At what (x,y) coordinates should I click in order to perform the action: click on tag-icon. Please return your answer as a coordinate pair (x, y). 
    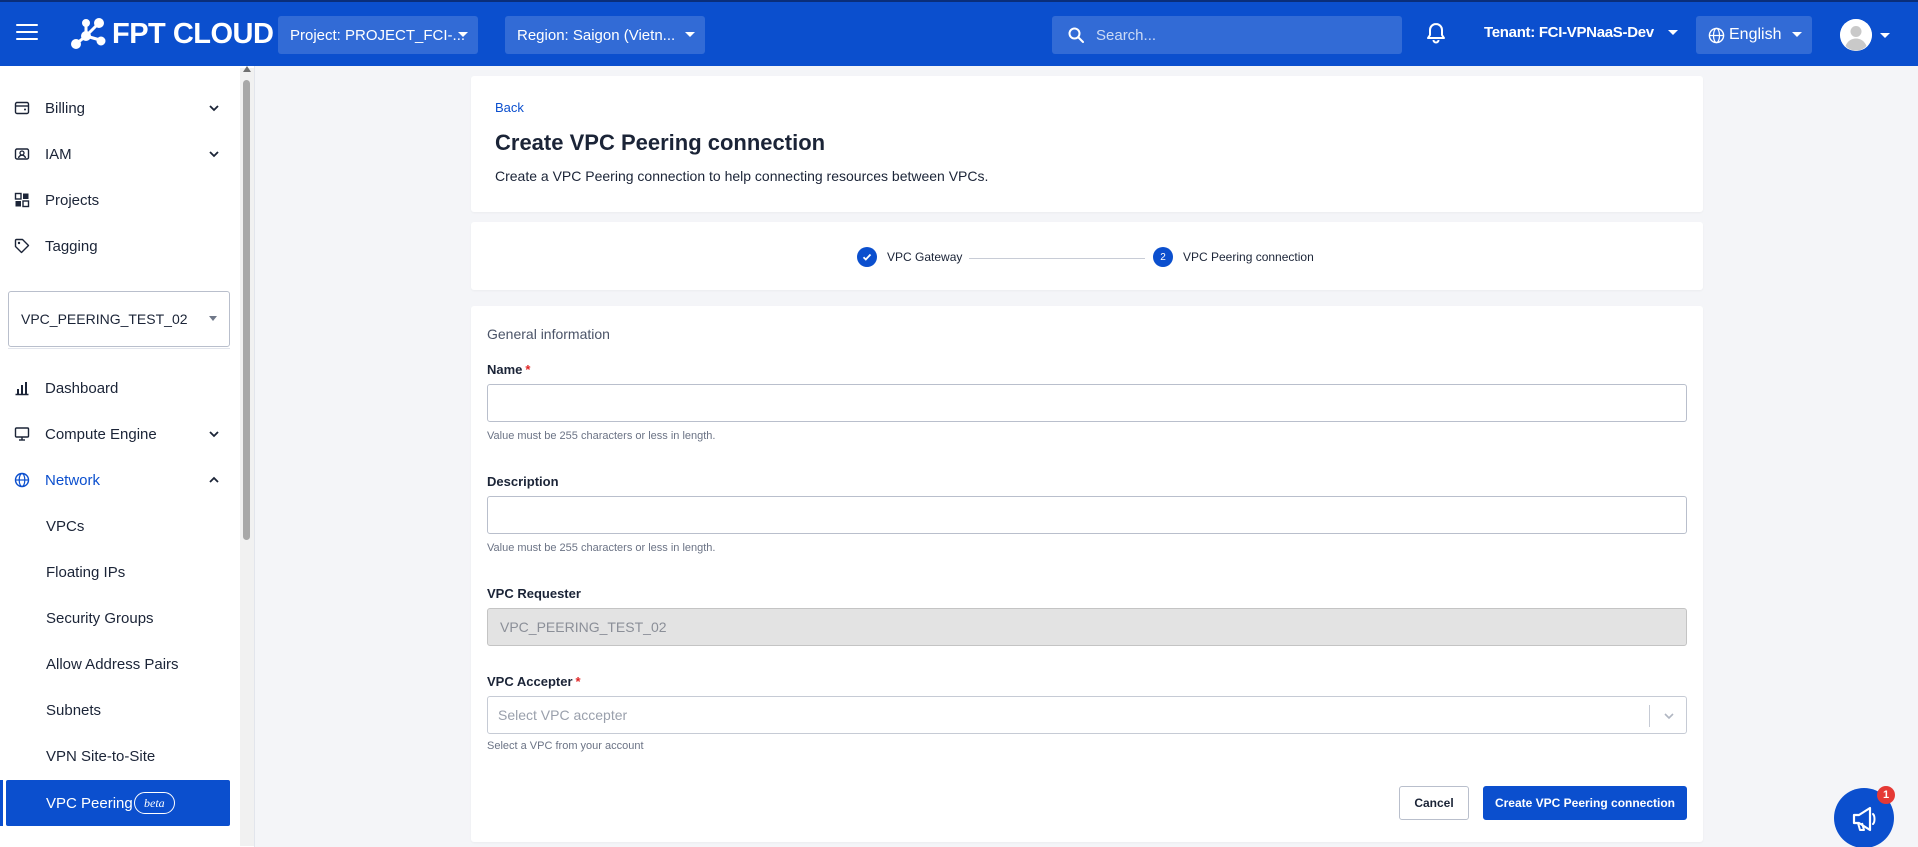
    Looking at the image, I should click on (22, 246).